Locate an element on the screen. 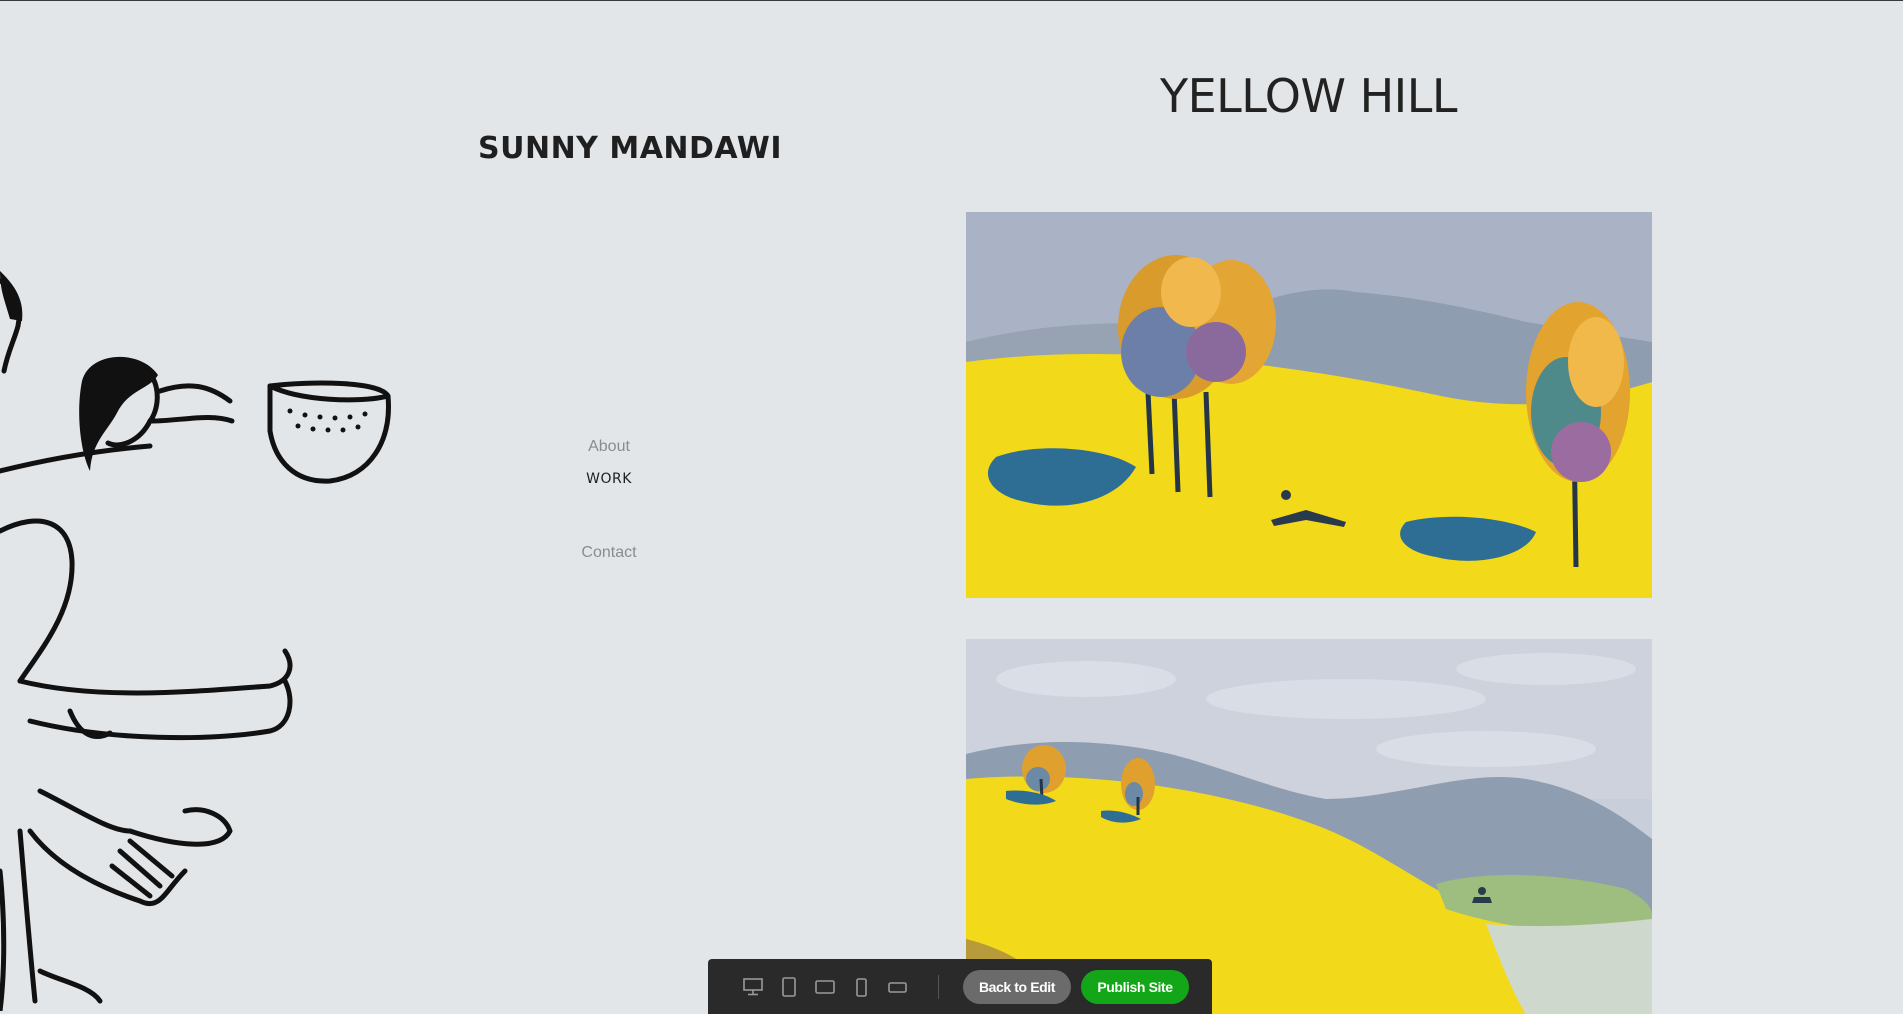 Image resolution: width=1903 pixels, height=1014 pixels. page-heading: YELLOW HILL is located at coordinates (1308, 96).